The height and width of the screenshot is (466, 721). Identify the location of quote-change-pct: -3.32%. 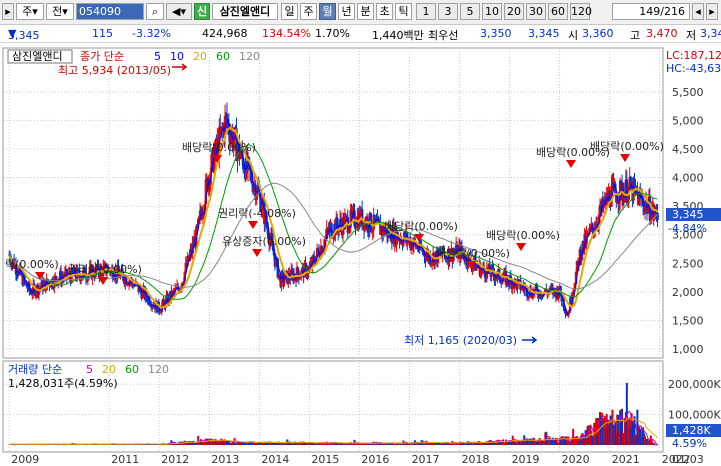
(151, 33).